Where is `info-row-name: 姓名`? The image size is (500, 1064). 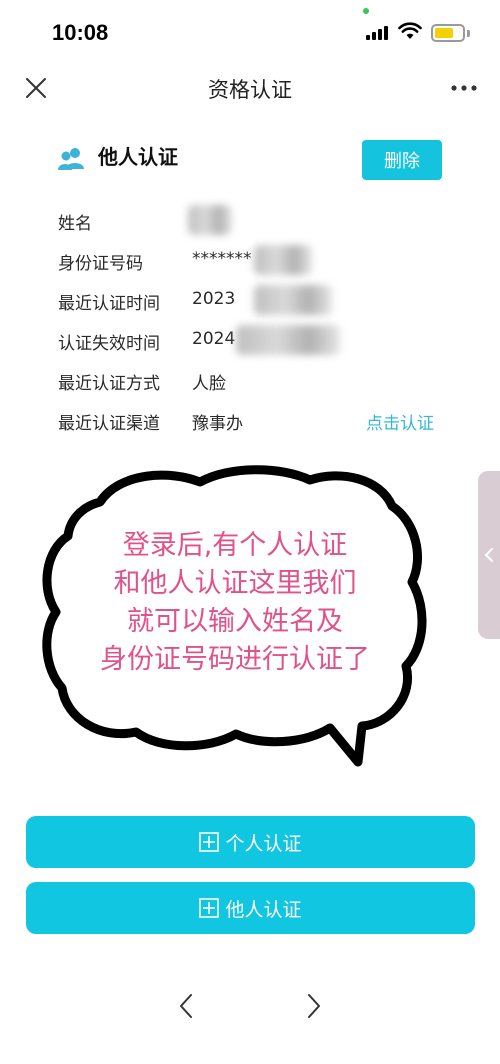
info-row-name: 姓名 is located at coordinates (258, 221).